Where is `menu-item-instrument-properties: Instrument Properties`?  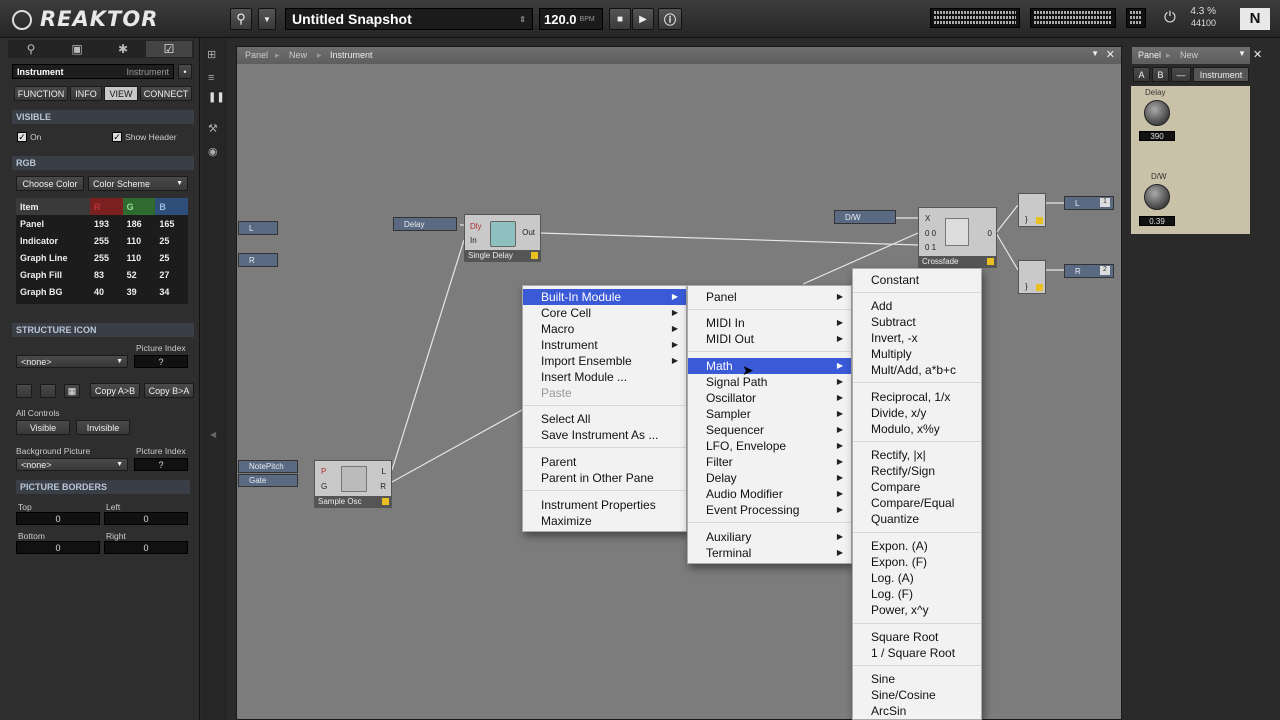 menu-item-instrument-properties: Instrument Properties is located at coordinates (604, 505).